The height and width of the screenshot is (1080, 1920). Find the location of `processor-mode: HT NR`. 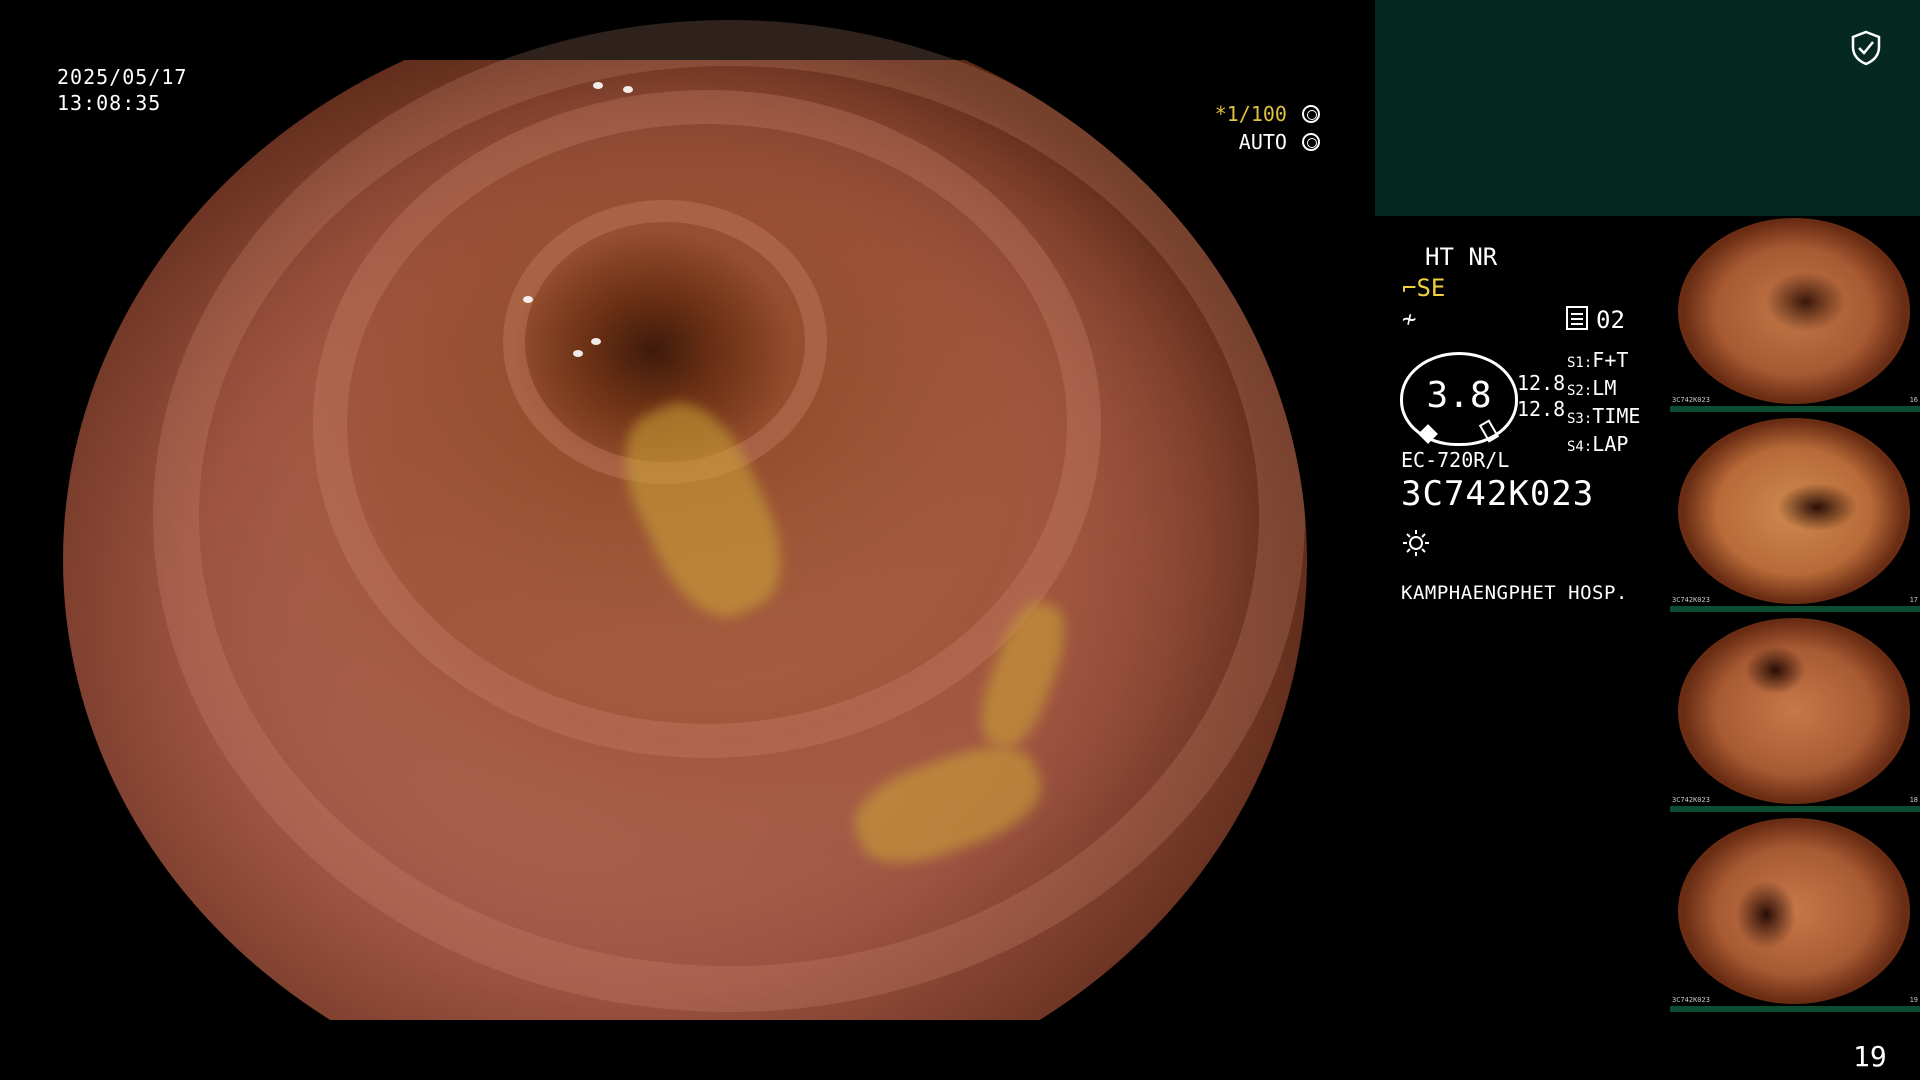

processor-mode: HT NR is located at coordinates (1461, 257).